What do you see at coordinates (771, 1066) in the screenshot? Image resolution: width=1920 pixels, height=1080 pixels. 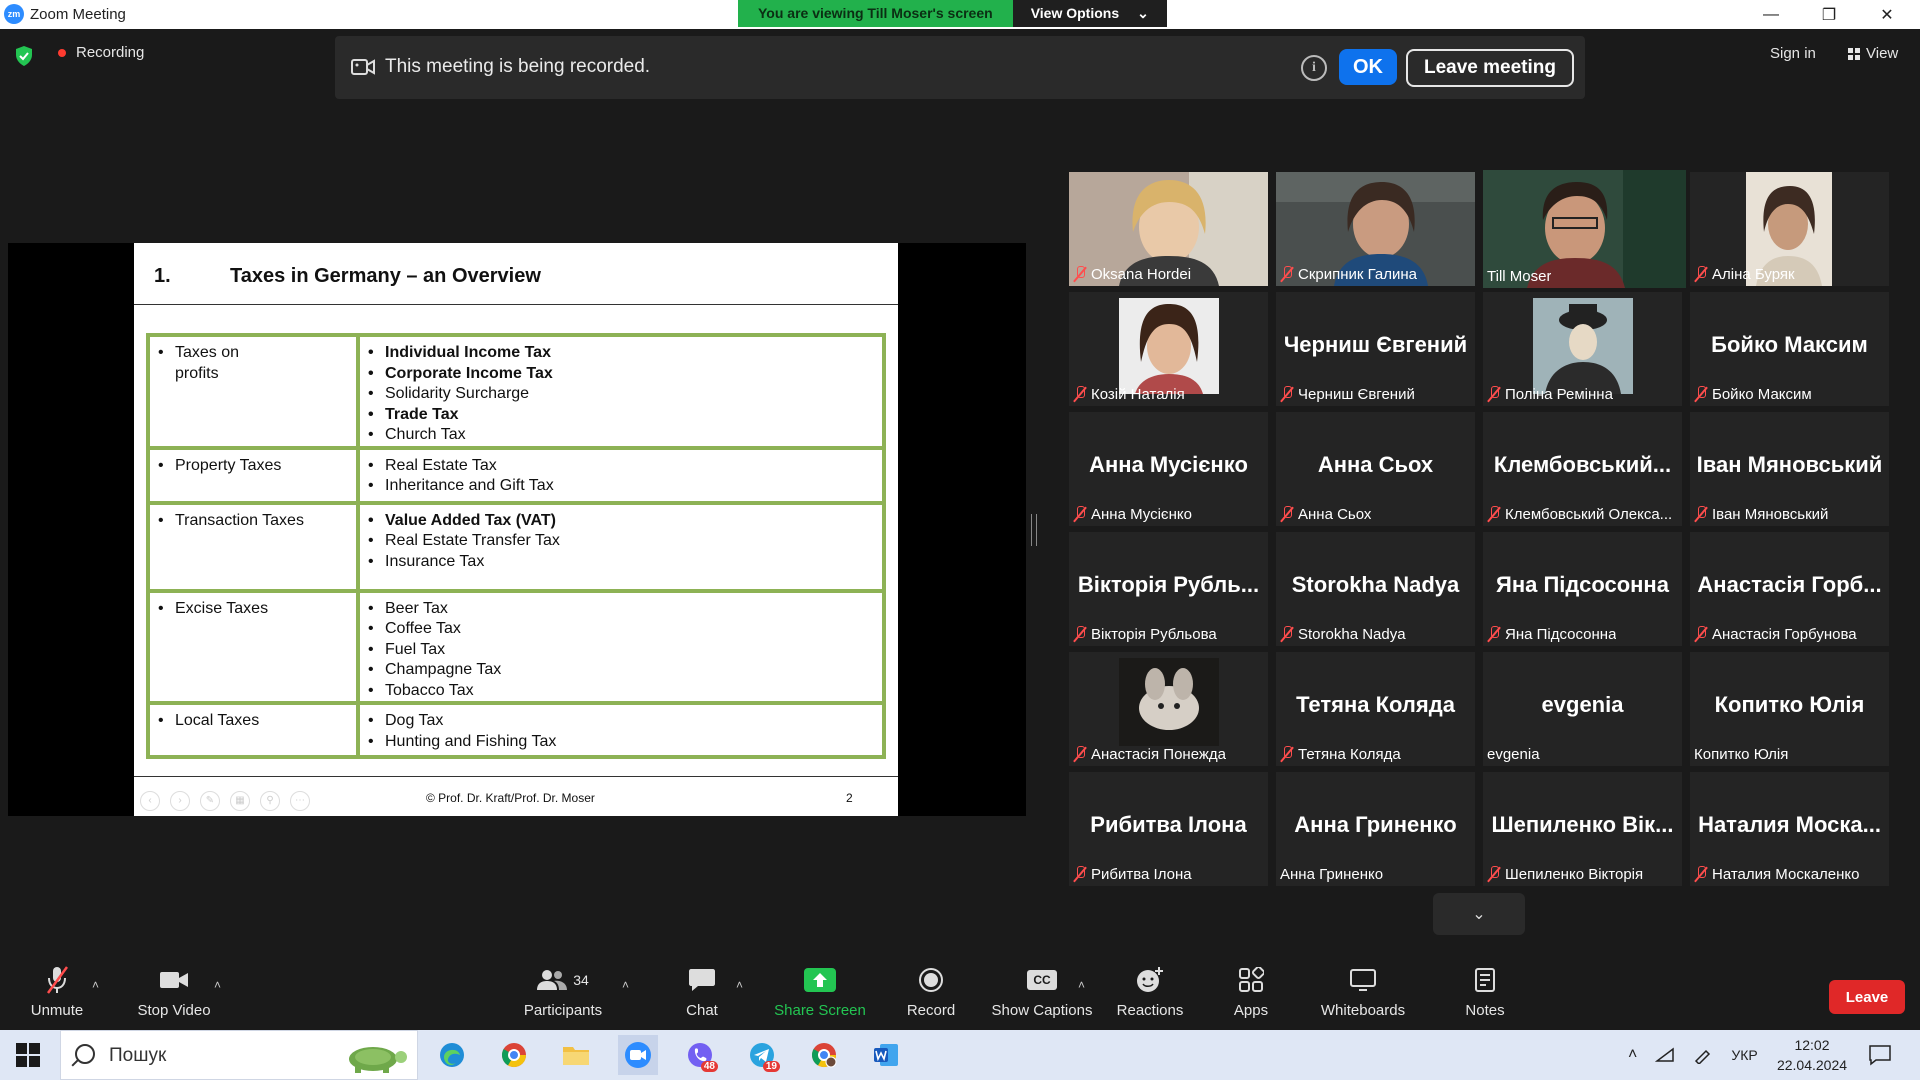 I see `telegram-notification-badge: 19` at bounding box center [771, 1066].